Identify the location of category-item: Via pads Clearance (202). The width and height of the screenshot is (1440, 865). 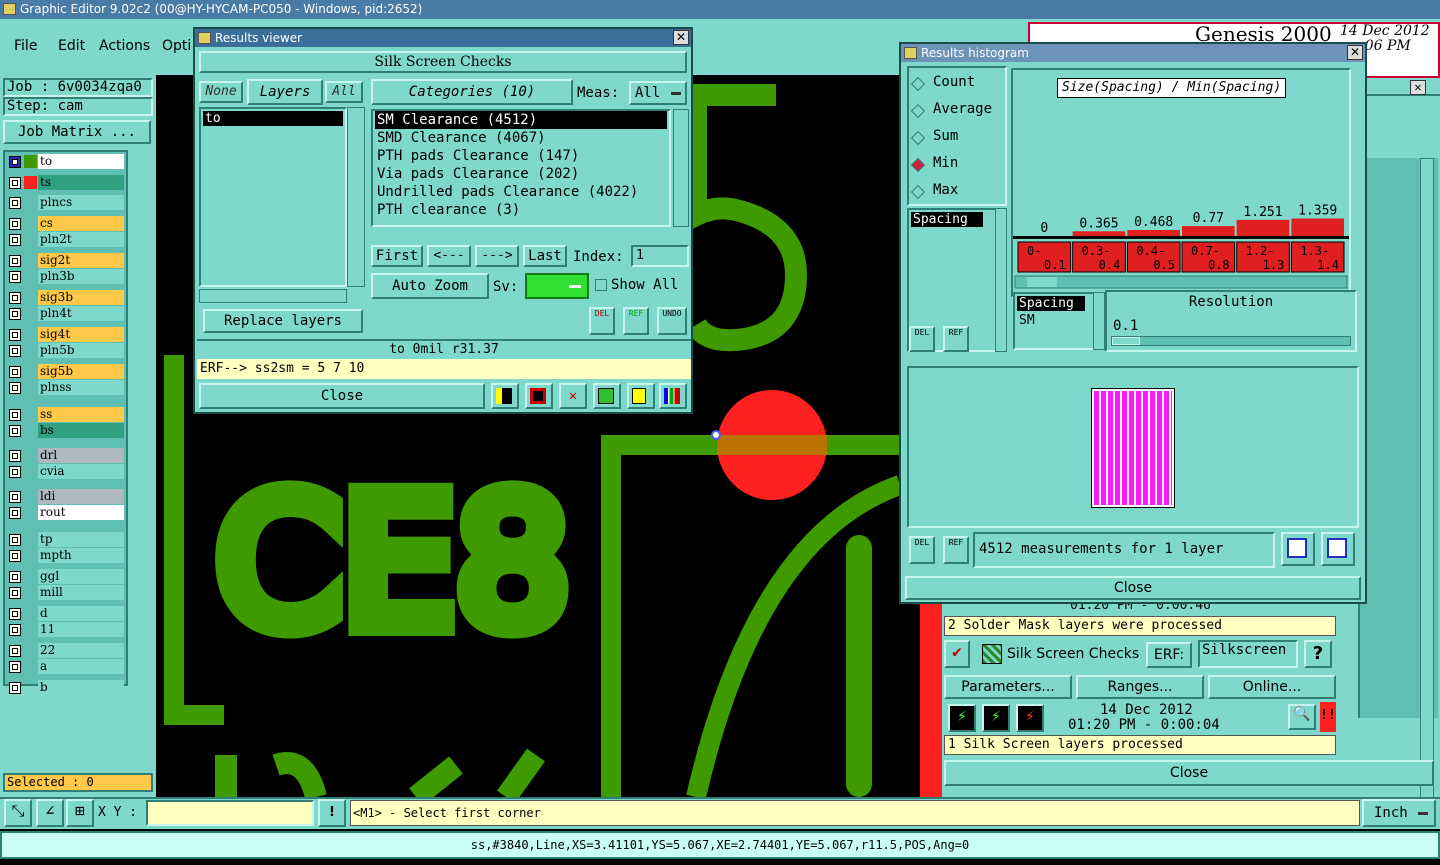
(521, 174).